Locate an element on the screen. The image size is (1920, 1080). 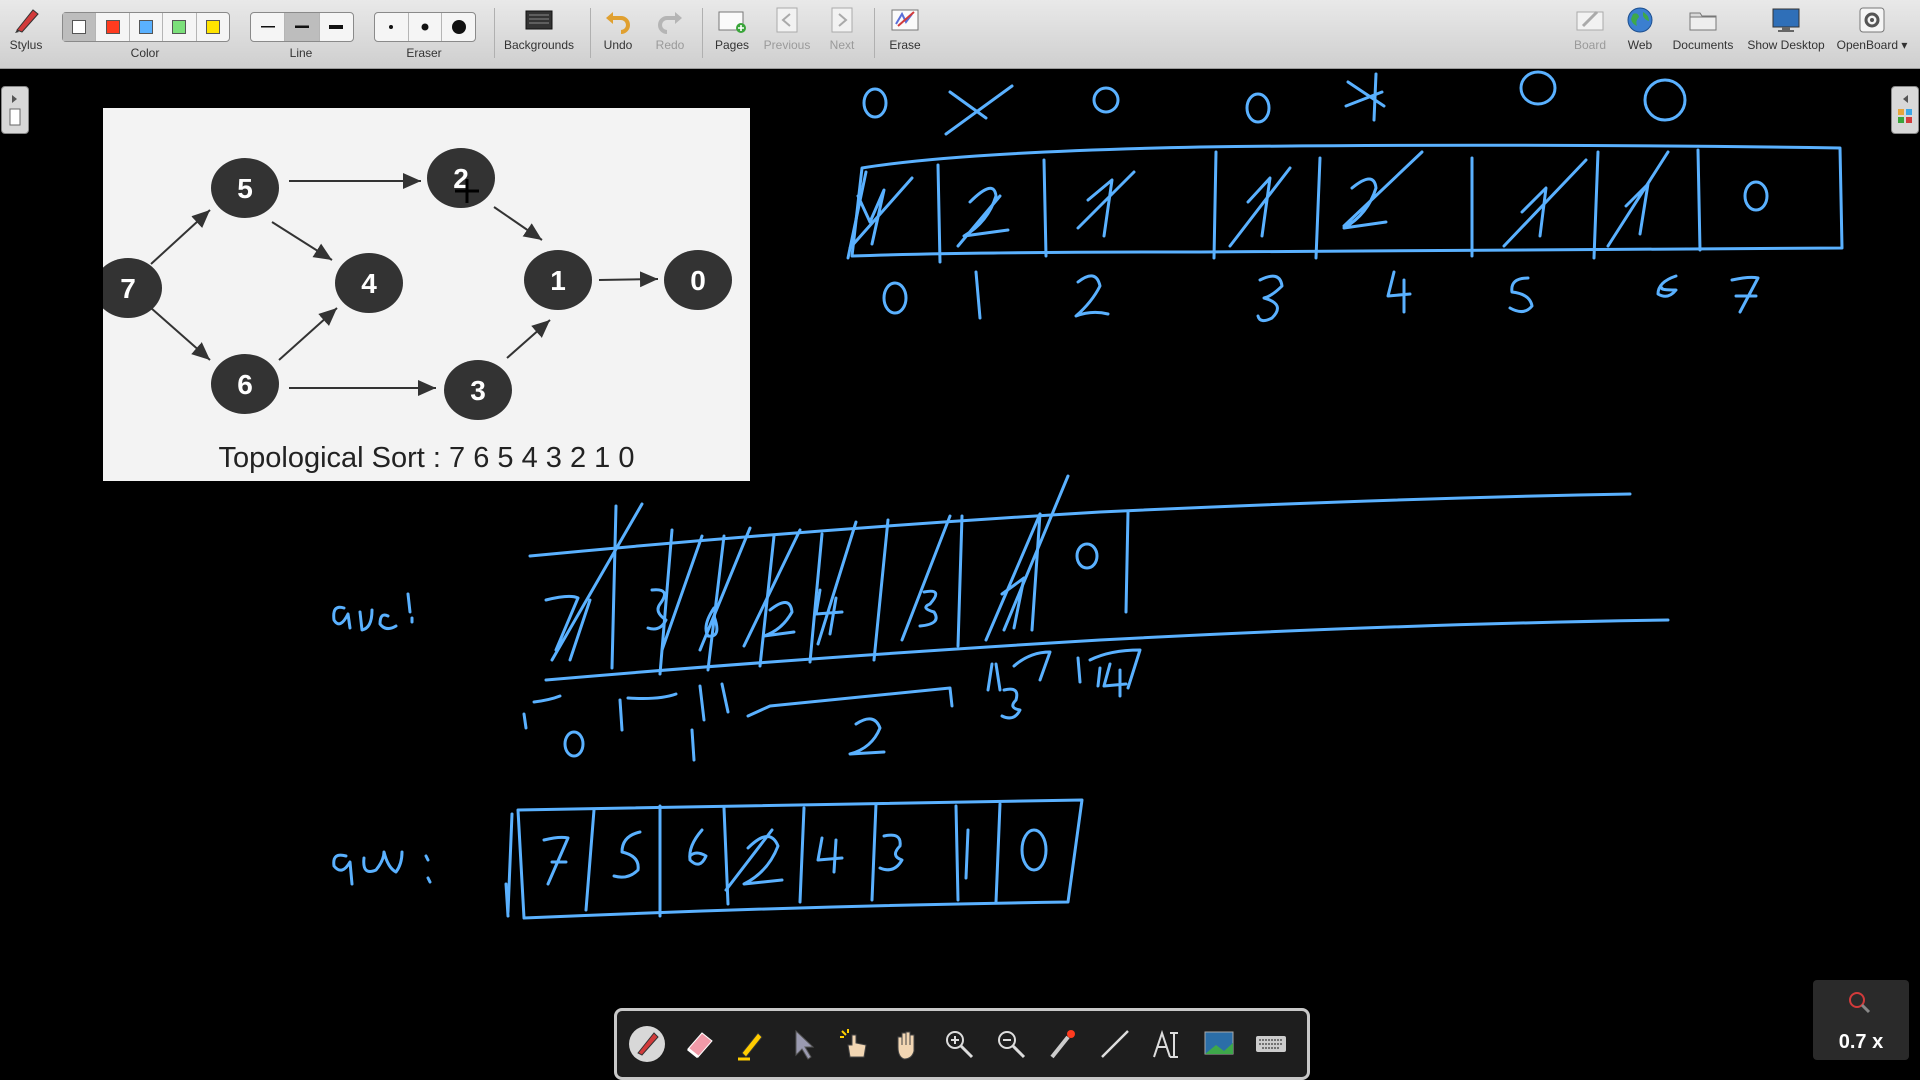
pen-icon is located at coordinates (647, 1044).